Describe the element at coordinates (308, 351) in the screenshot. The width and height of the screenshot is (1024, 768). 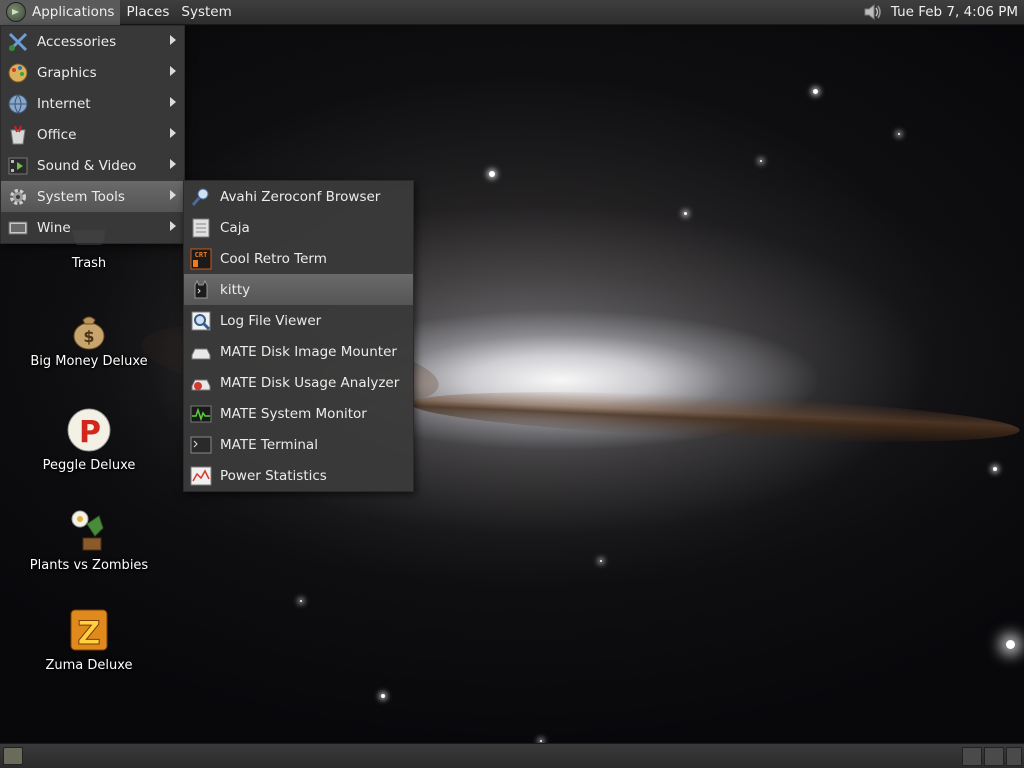
I see `menu-item-label: MATE Disk Image Mounter` at that location.